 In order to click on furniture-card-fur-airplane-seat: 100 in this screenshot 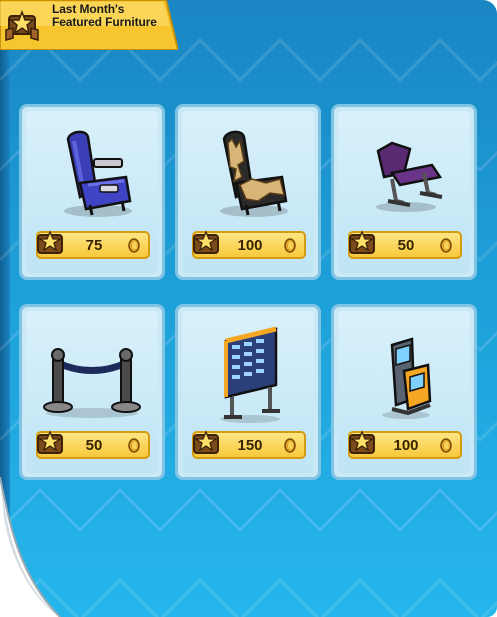, I will do `click(248, 192)`.